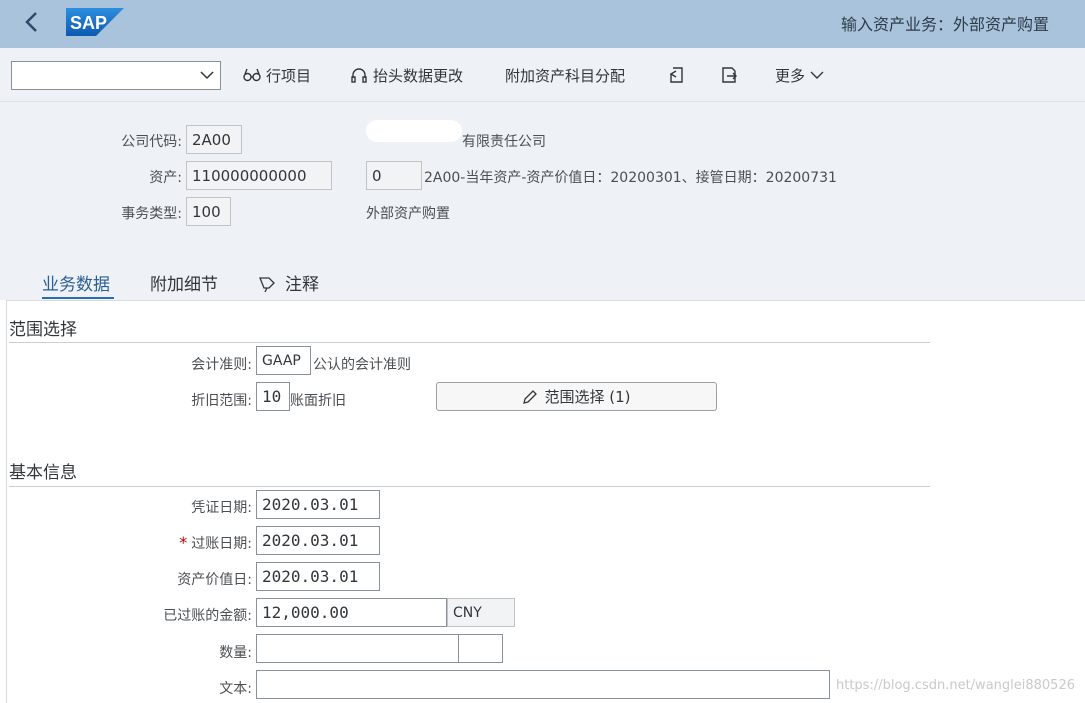  I want to click on posted-amount-label: 已过账的金额:, so click(207, 616).